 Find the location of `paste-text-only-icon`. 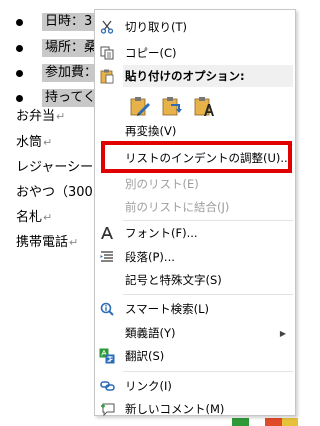

paste-text-only-icon is located at coordinates (204, 108).